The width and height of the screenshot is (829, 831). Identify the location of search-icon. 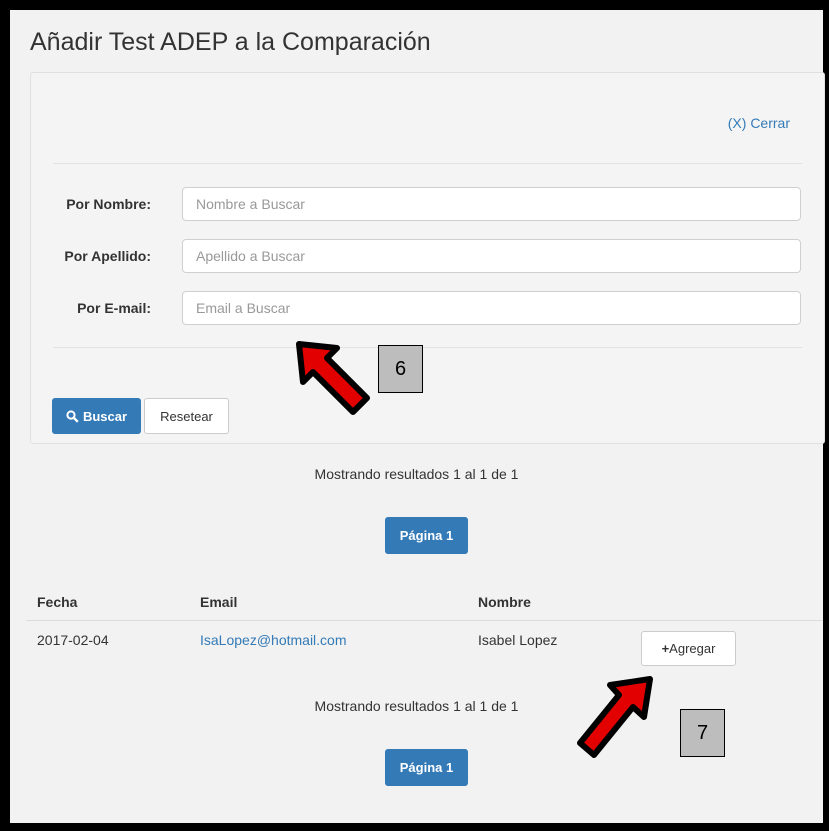
(72, 416).